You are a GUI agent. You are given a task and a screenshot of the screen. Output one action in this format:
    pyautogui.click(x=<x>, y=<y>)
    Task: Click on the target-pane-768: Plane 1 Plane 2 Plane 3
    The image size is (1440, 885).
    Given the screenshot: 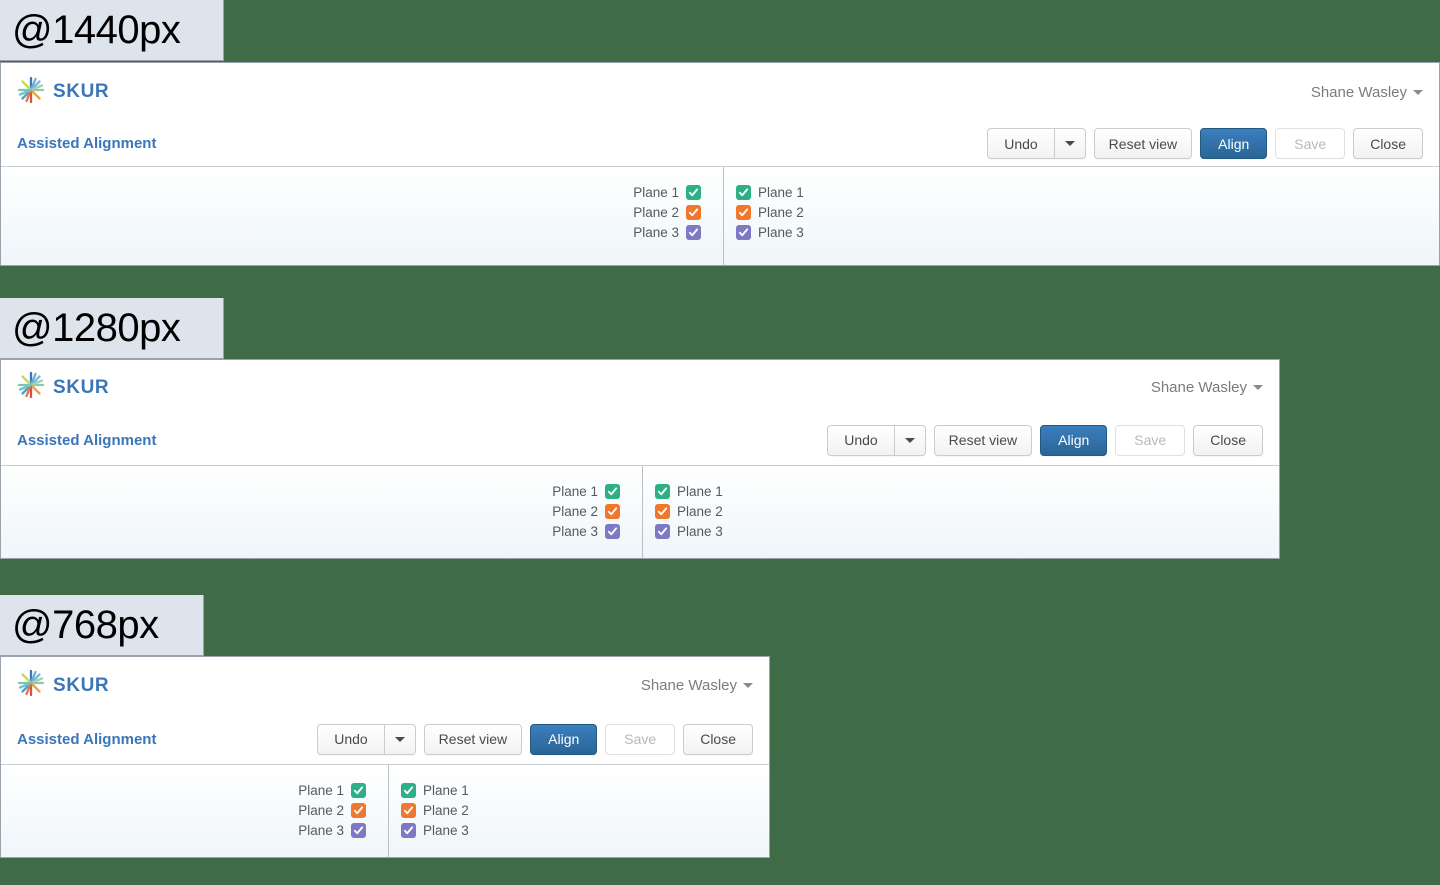 What is the action you would take?
    pyautogui.click(x=578, y=811)
    